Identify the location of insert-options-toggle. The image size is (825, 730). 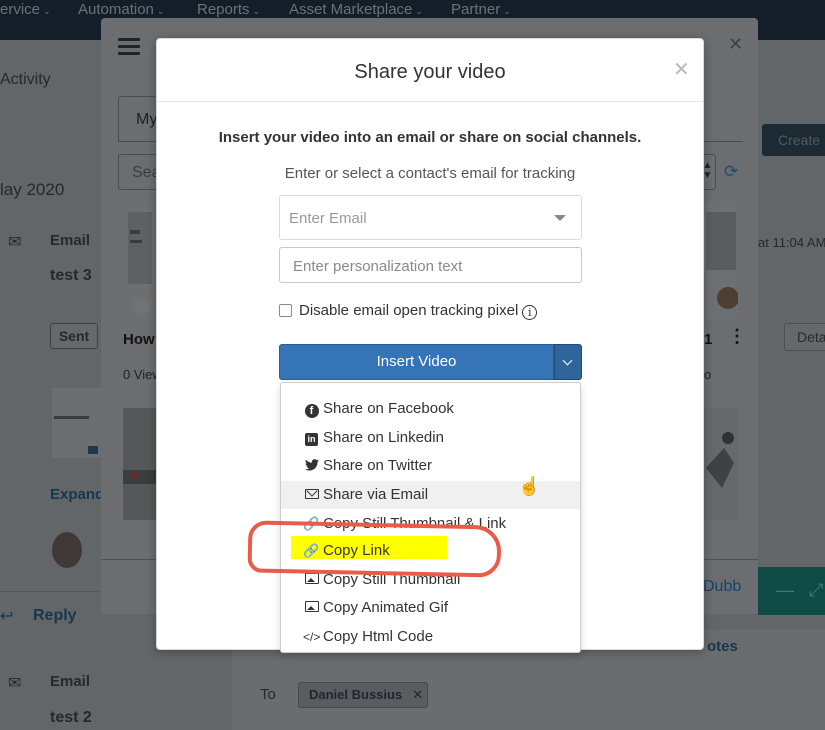
(568, 362).